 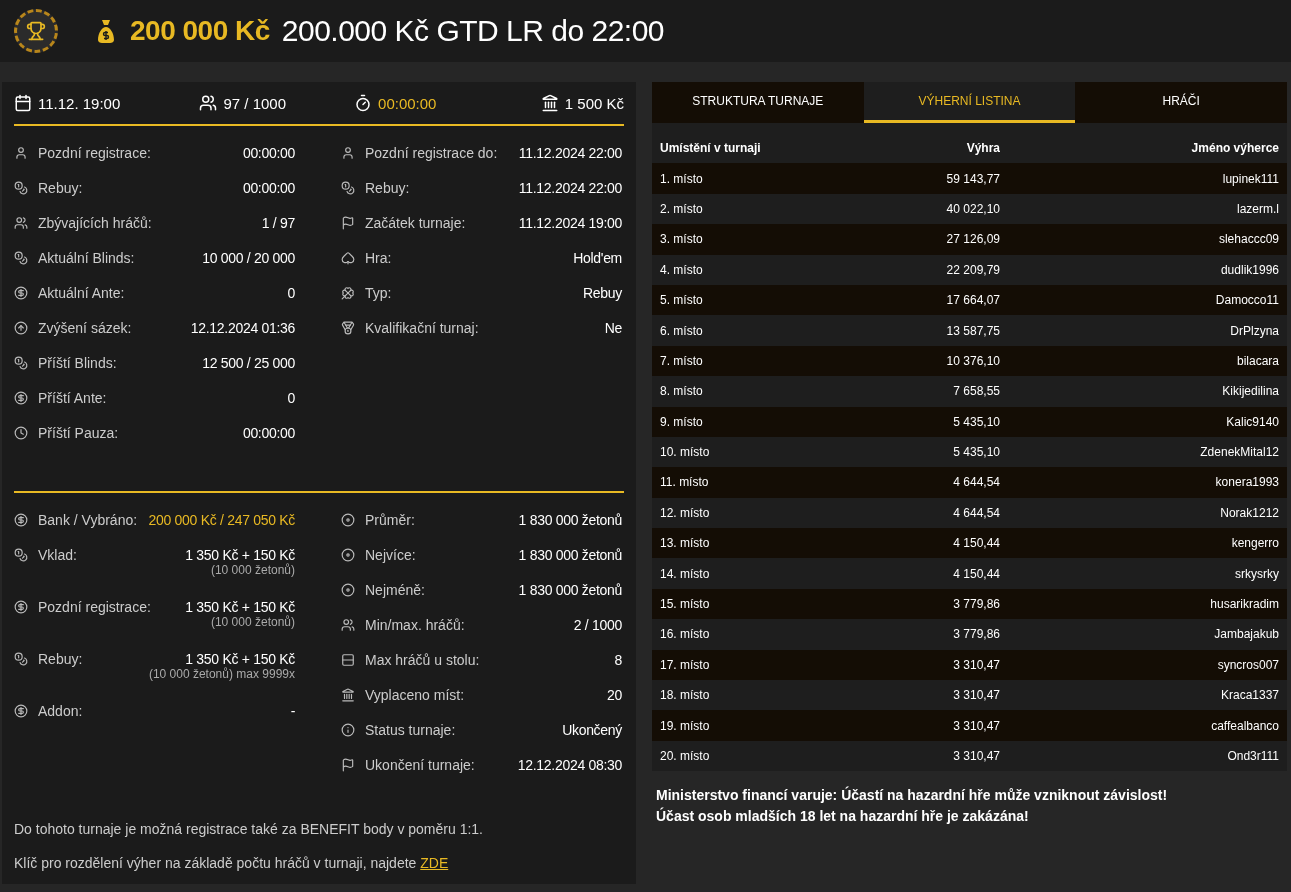 I want to click on table-cell-text: syncros007, so click(x=1247, y=664).